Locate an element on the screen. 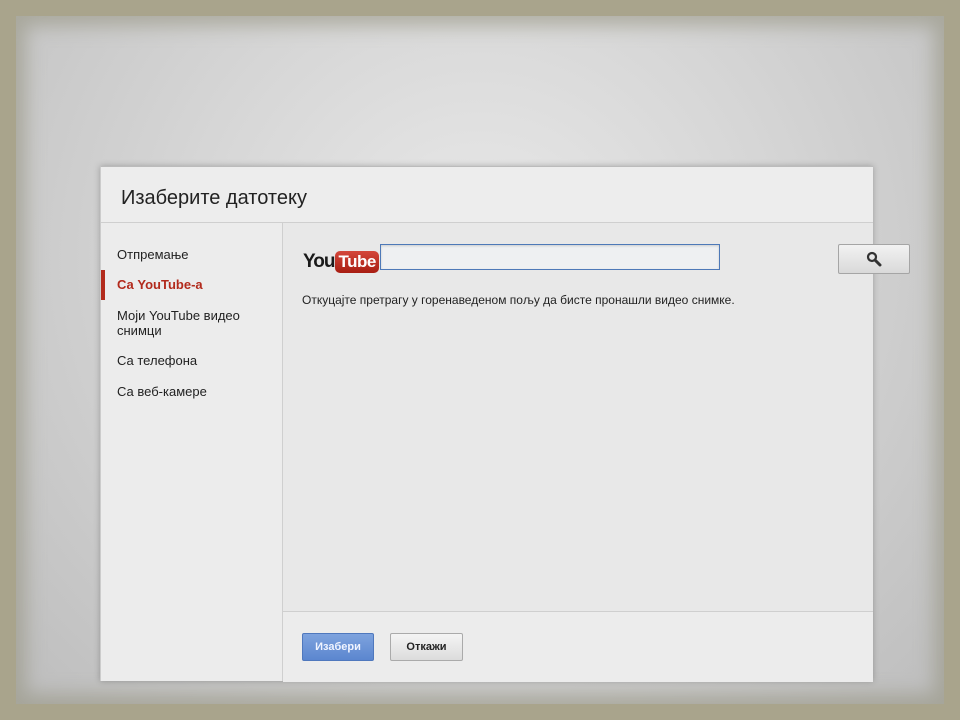 The height and width of the screenshot is (720, 960). search-icon is located at coordinates (874, 259).